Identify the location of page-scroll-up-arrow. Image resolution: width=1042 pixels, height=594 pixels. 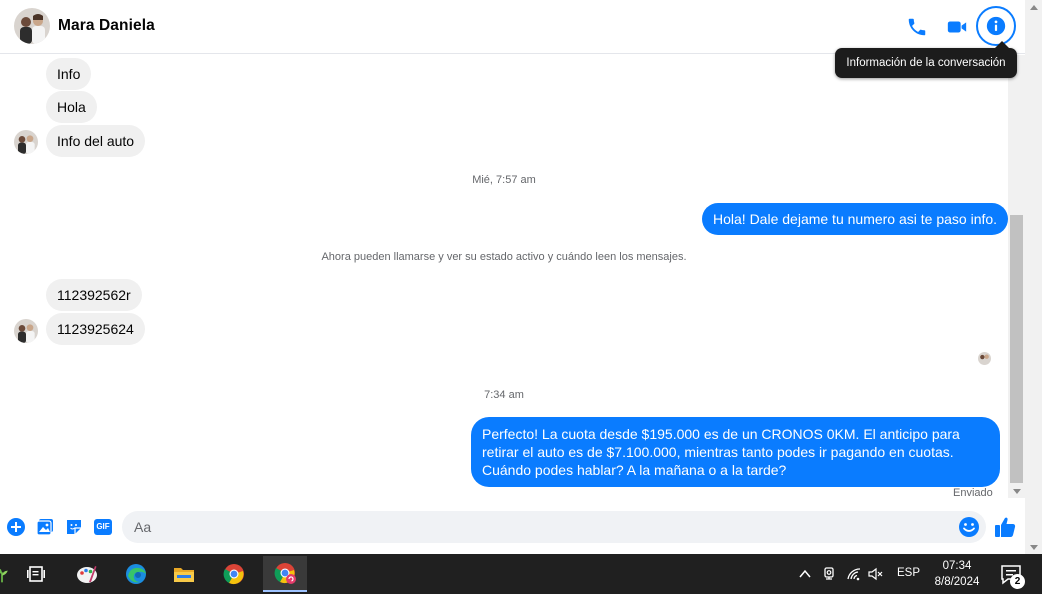
(1033, 7).